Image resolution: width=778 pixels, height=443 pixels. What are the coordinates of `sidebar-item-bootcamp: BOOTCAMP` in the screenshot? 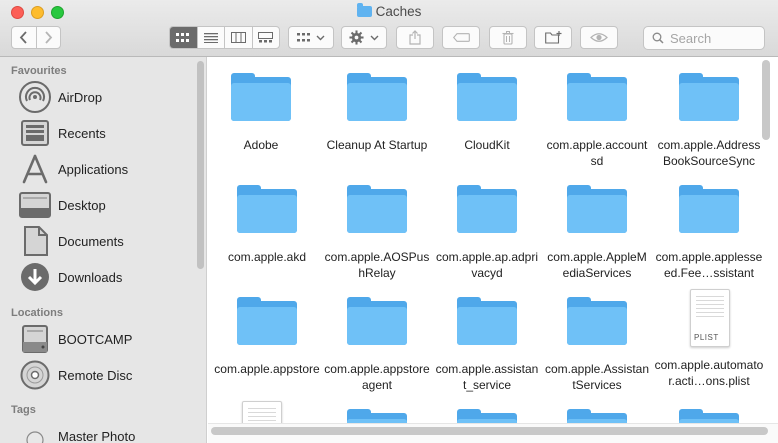 It's located at (105, 339).